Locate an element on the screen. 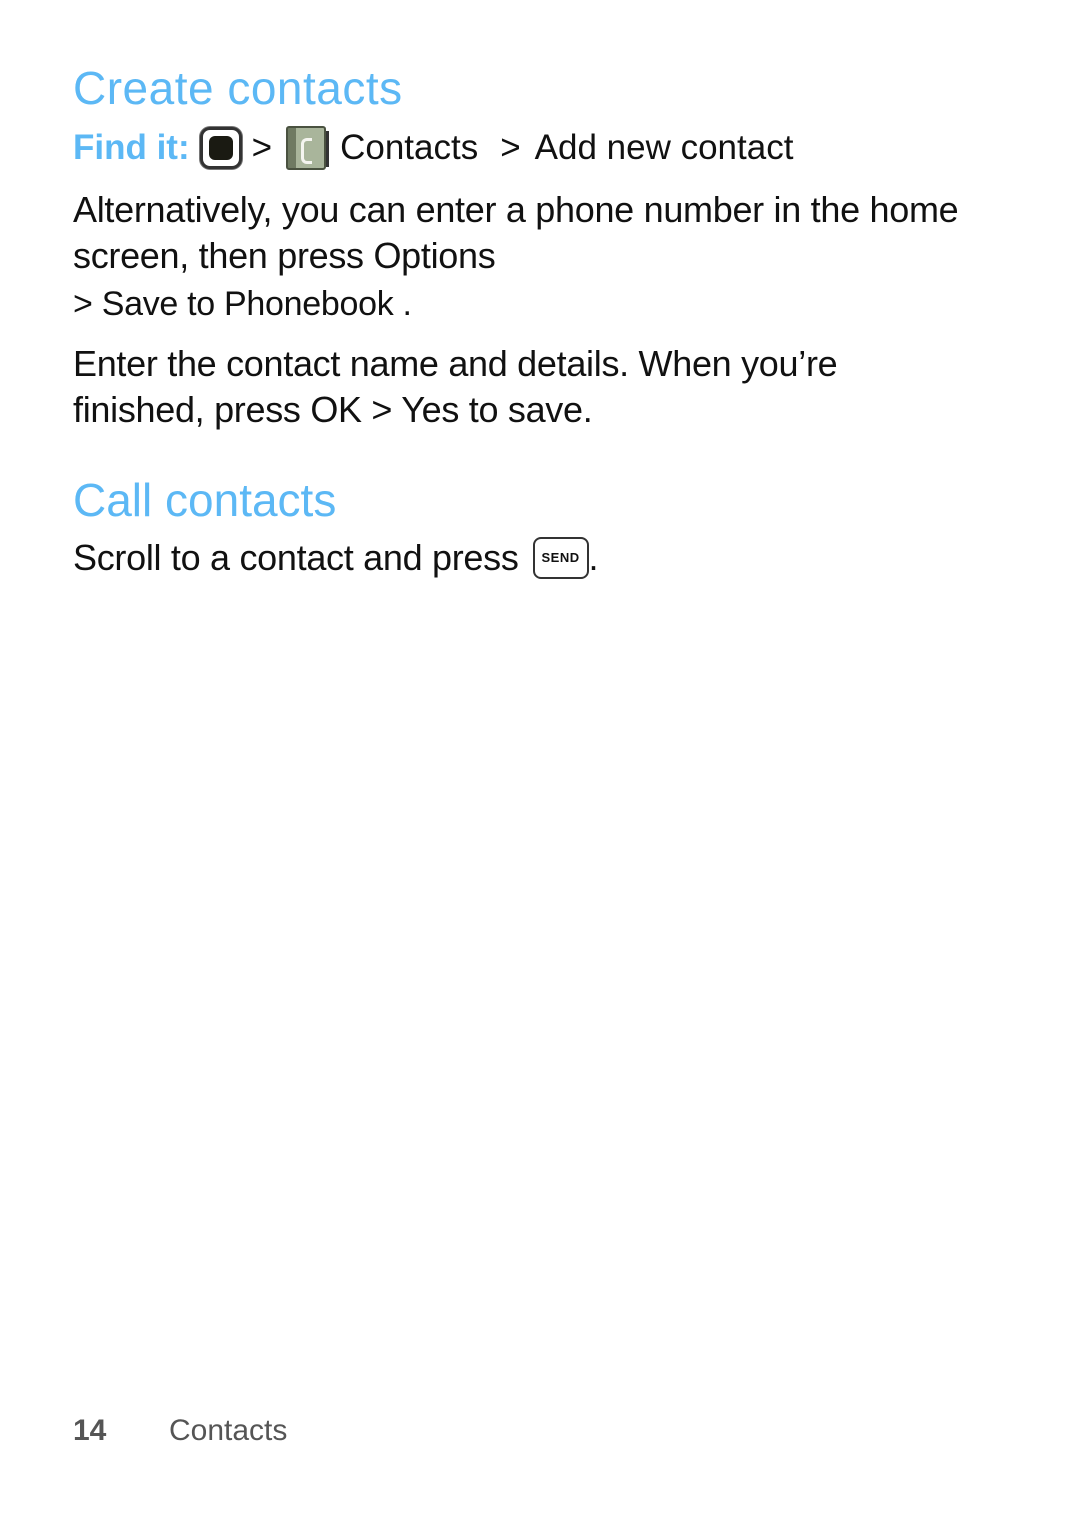 The height and width of the screenshot is (1532, 1080). path-step-add-new-contact: Add new contact is located at coordinates (664, 147).